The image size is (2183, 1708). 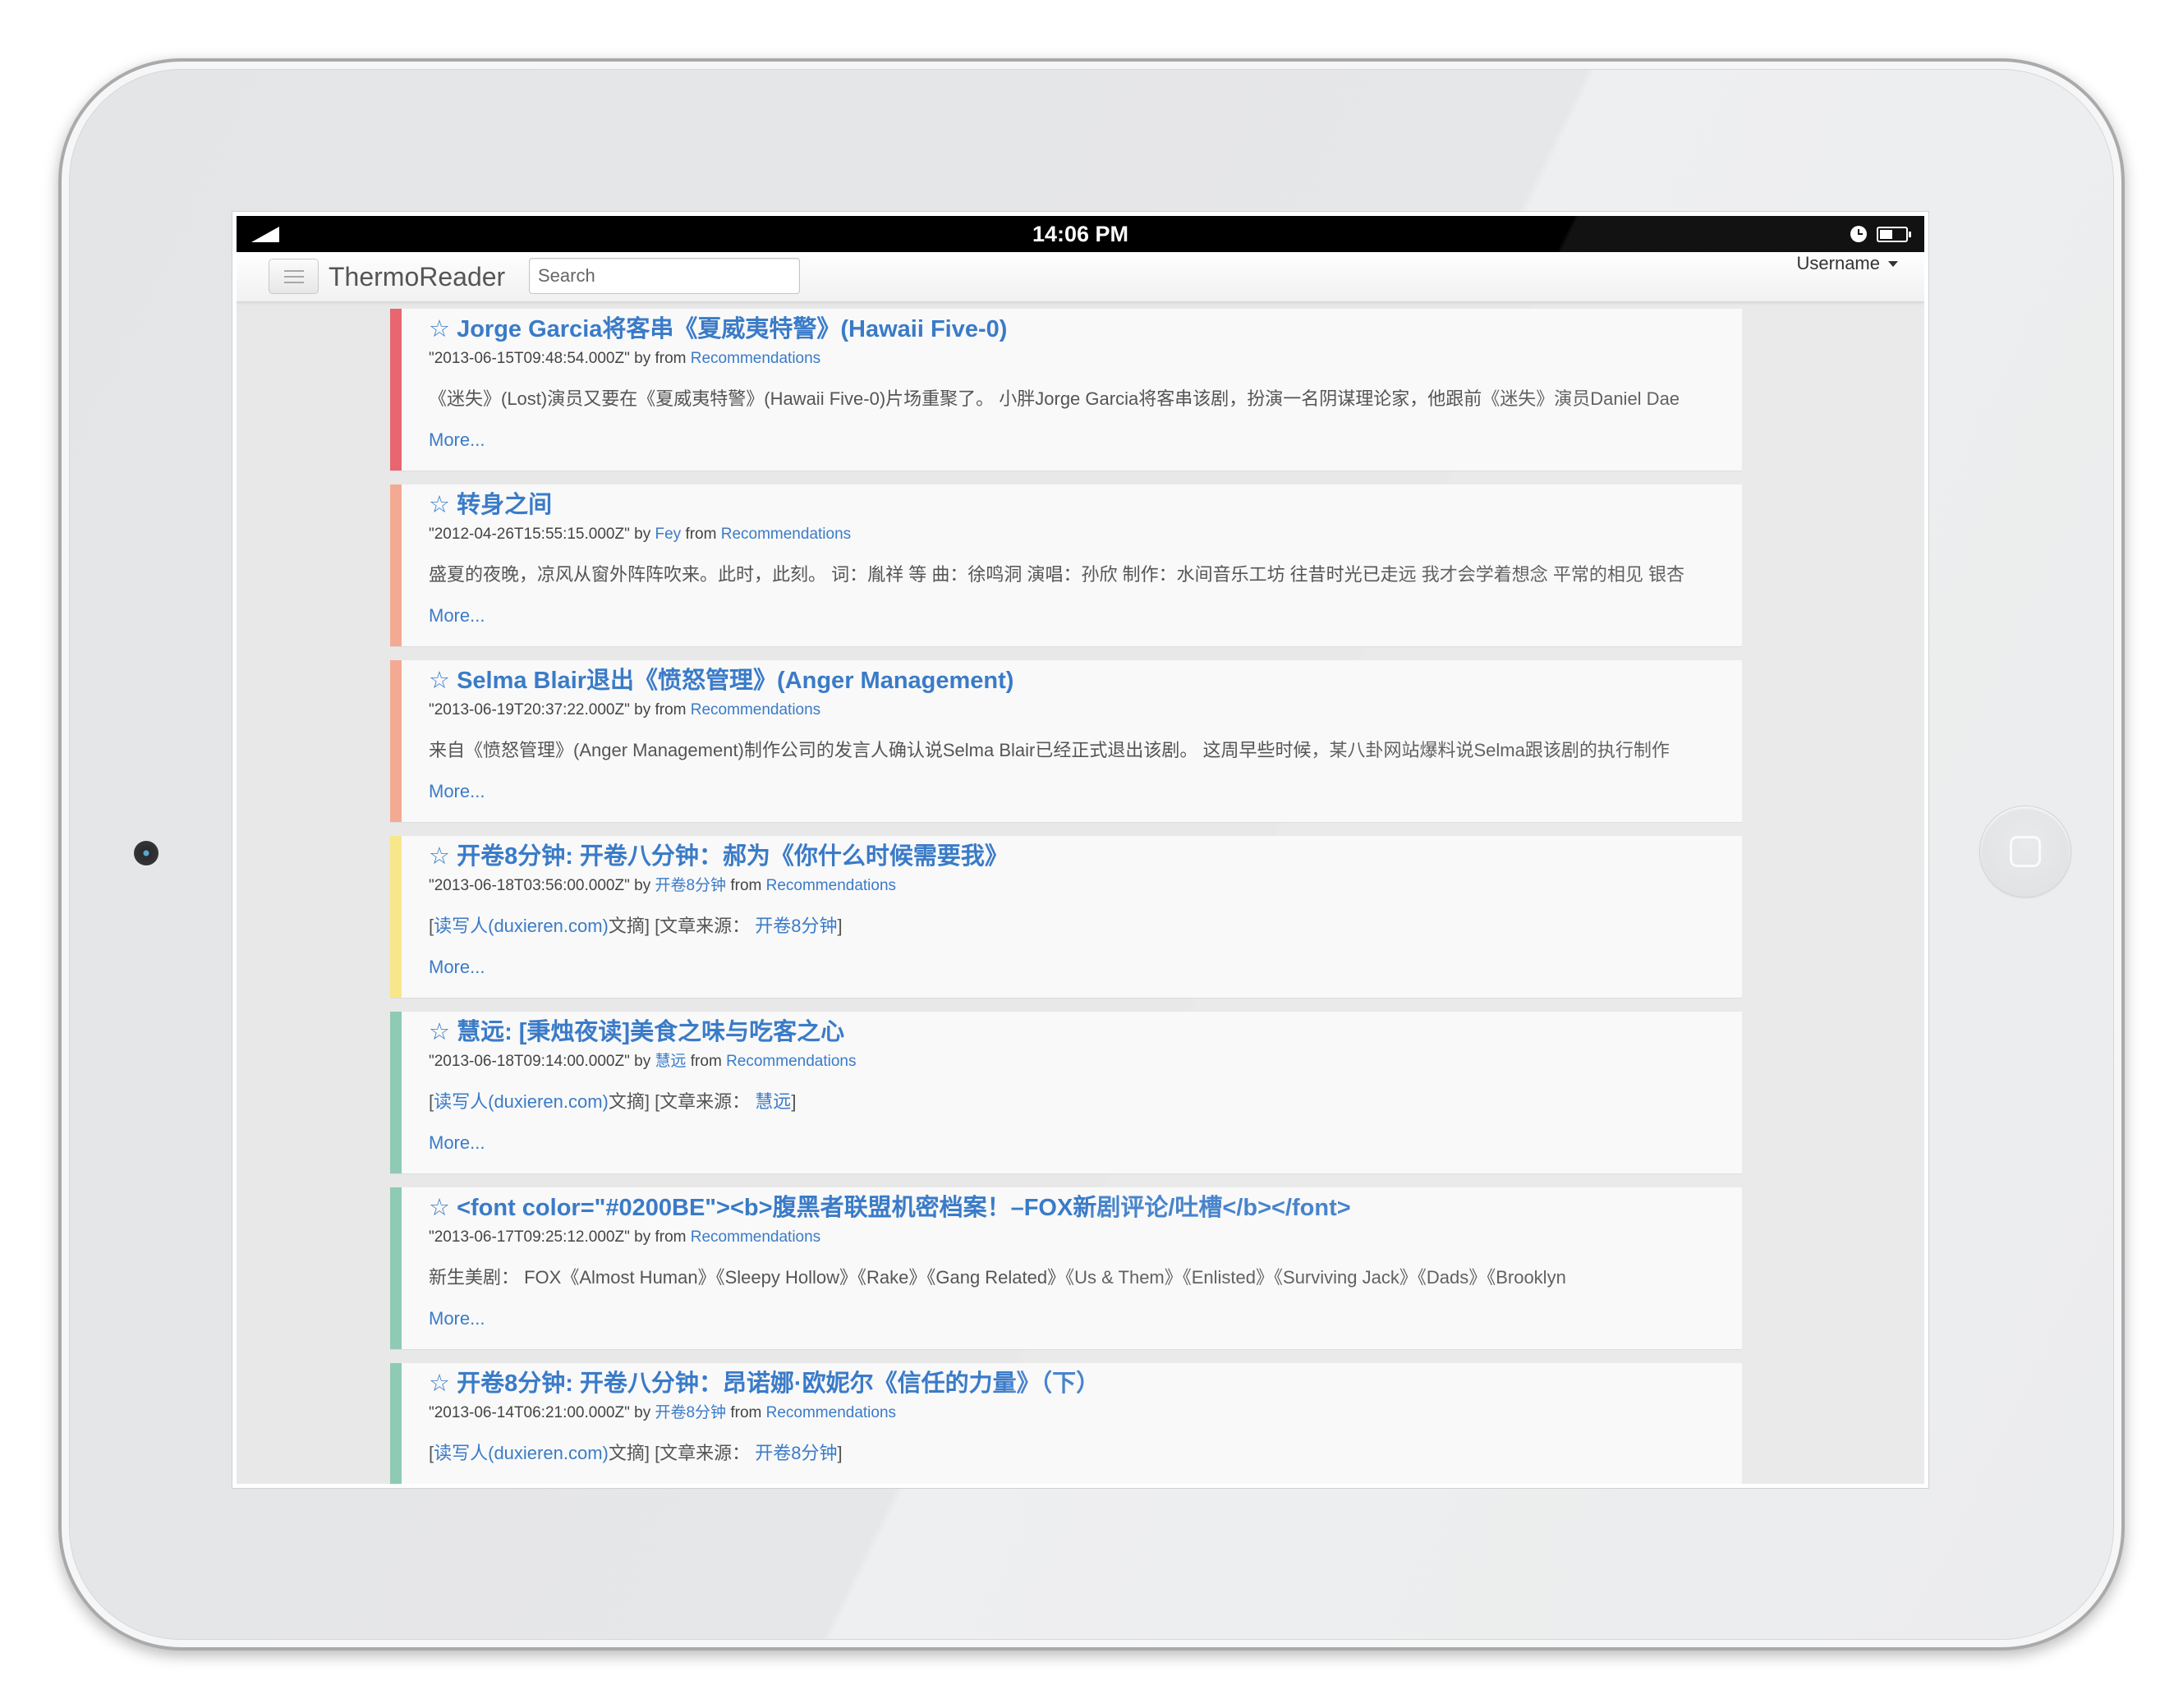 What do you see at coordinates (778, 1384) in the screenshot?
I see `item-title-link: 开卷8分钟: 开卷八分钟：昂诺娜·欧妮尔《信任的力量》（下）` at bounding box center [778, 1384].